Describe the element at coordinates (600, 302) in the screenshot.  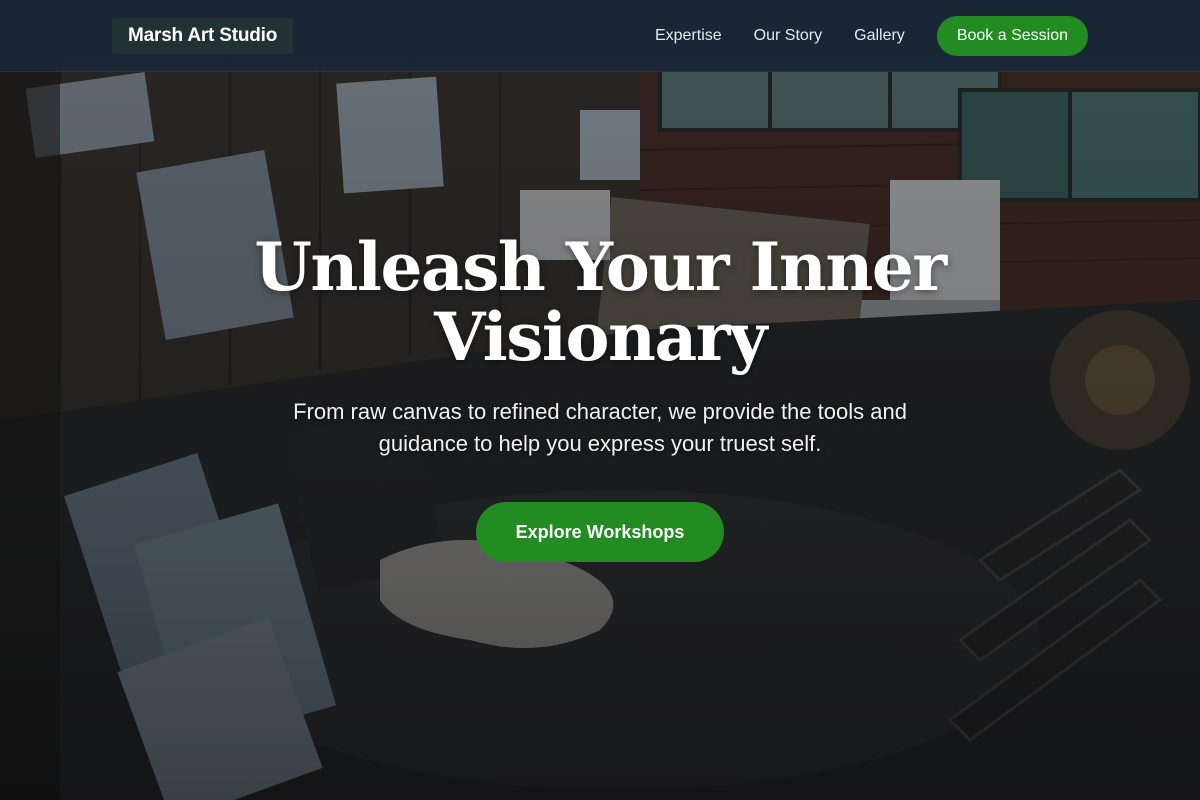
I see `hero-title: Unleash Your Inner Visionary` at that location.